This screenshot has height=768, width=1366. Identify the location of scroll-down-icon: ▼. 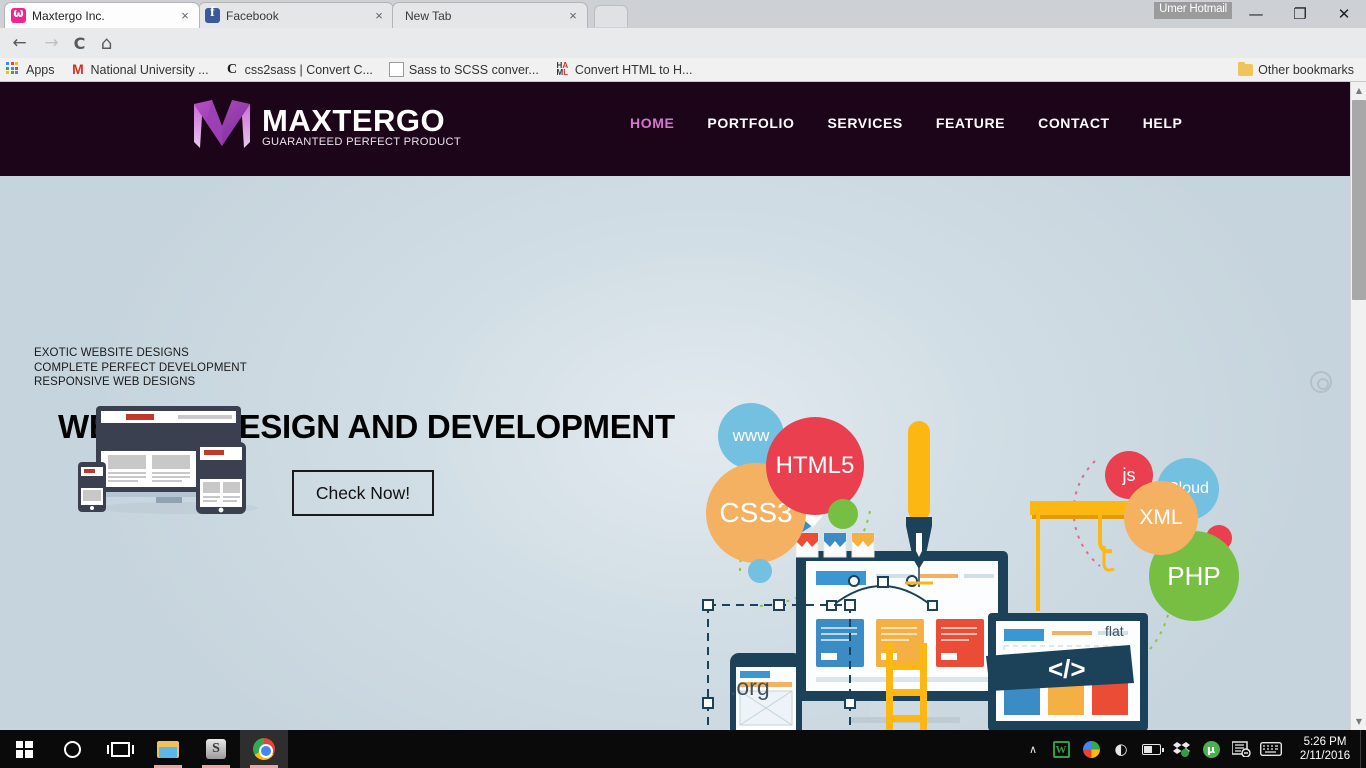
(1358, 721).